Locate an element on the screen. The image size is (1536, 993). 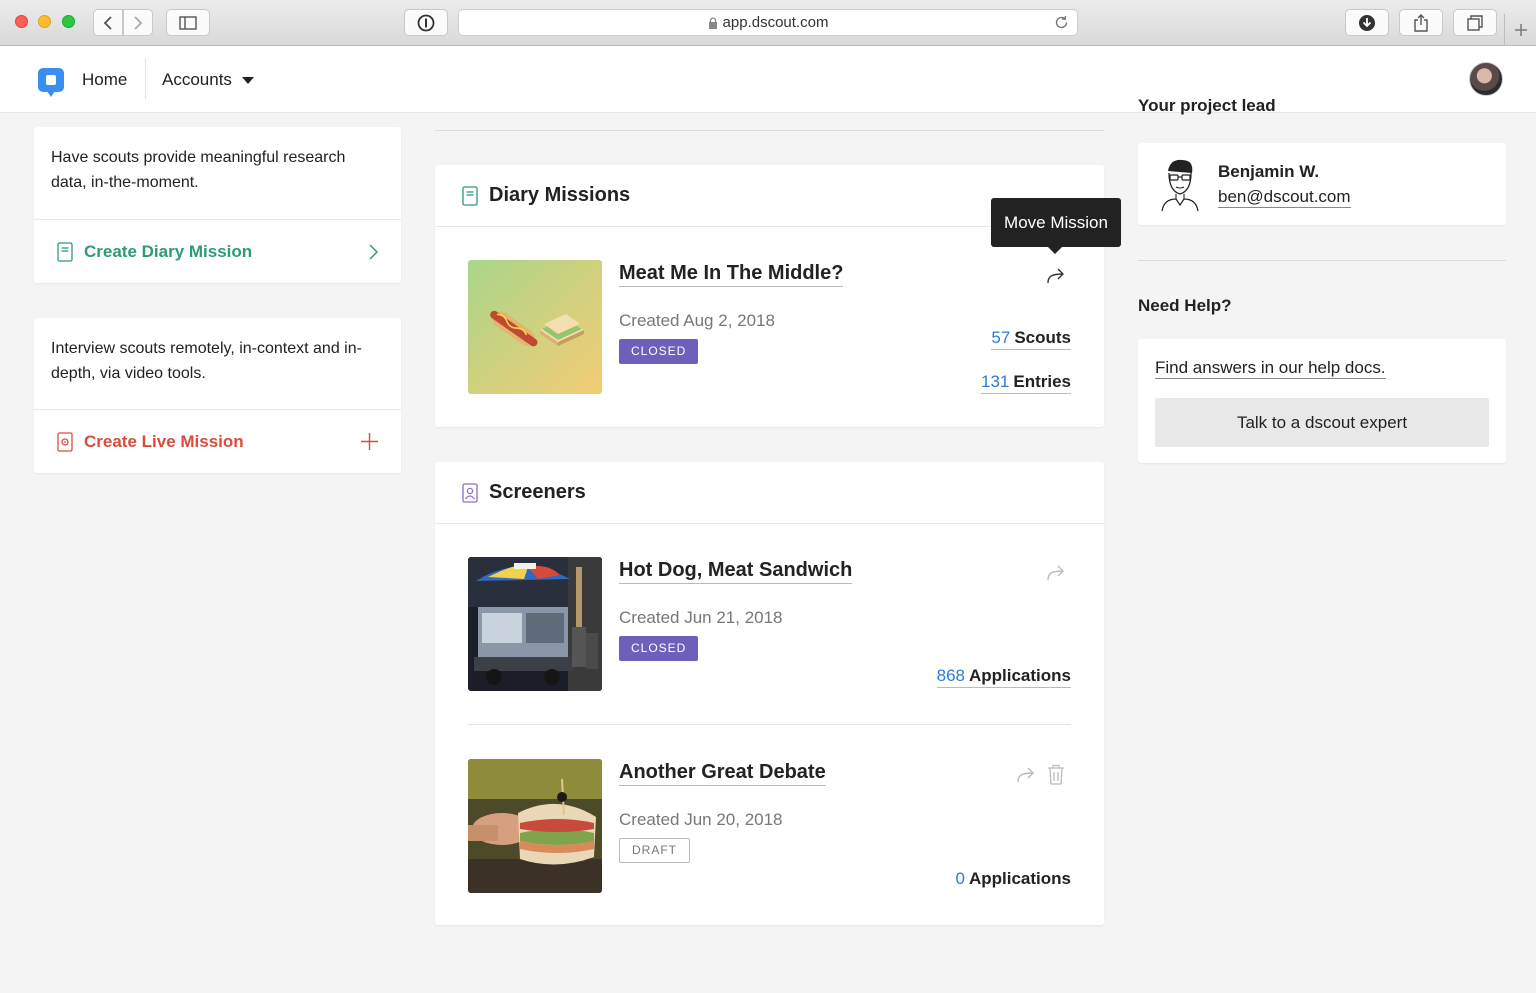
forward-button is located at coordinates (138, 22).